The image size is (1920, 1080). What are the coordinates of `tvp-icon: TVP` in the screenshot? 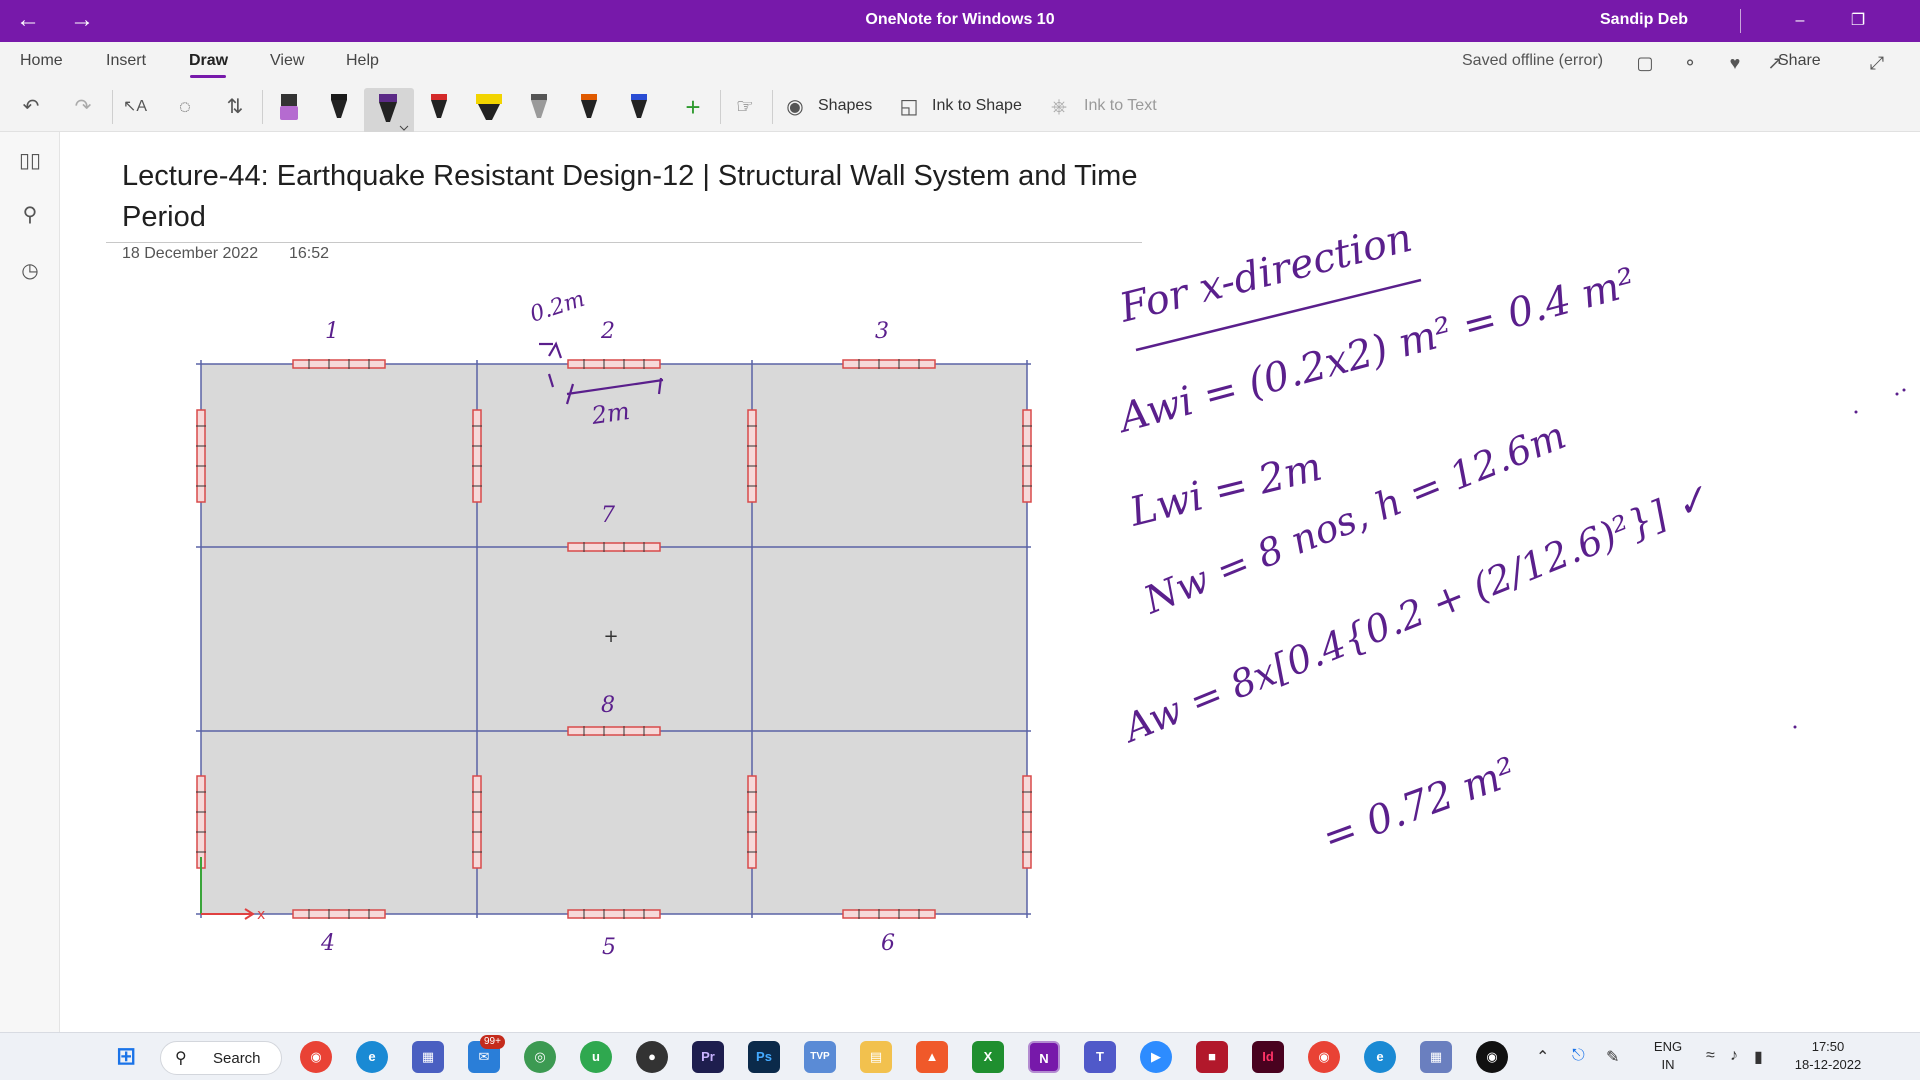 It's located at (820, 1057).